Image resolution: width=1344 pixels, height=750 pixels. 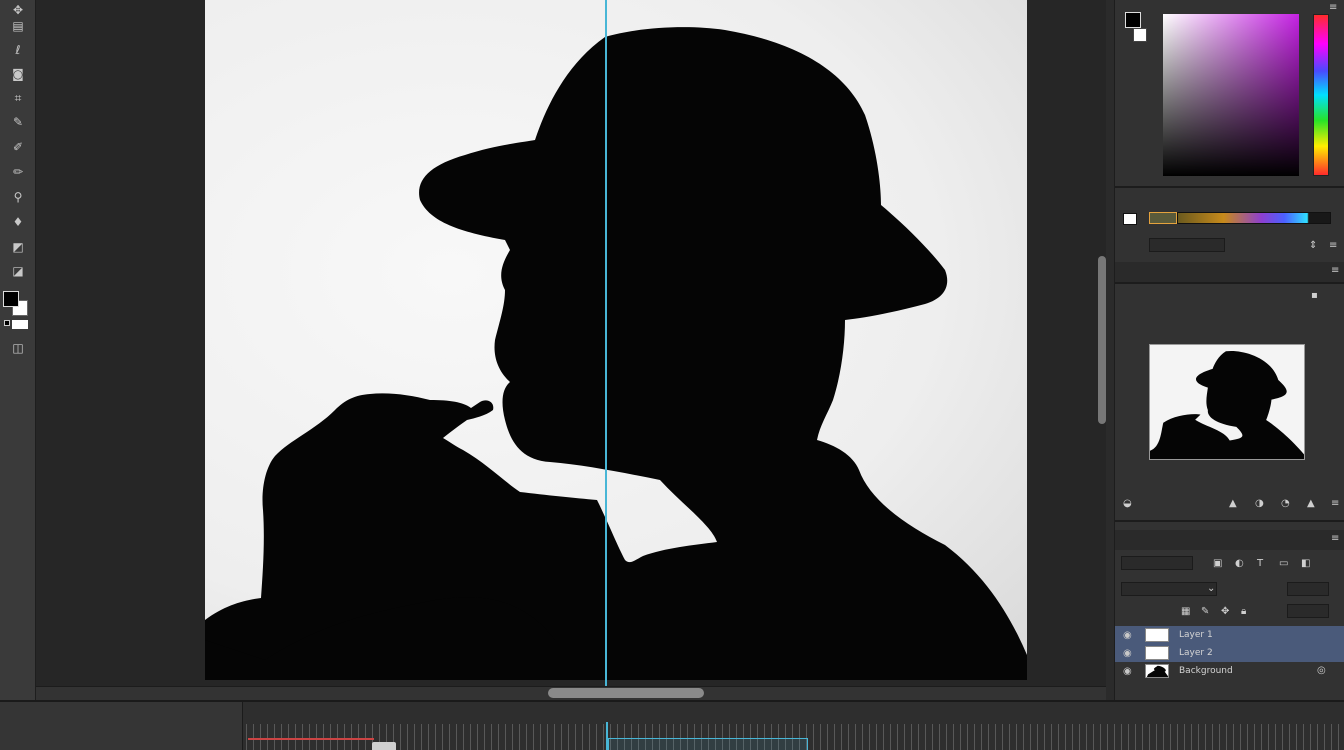 I want to click on navigator-thumbnail, so click(x=1227, y=402).